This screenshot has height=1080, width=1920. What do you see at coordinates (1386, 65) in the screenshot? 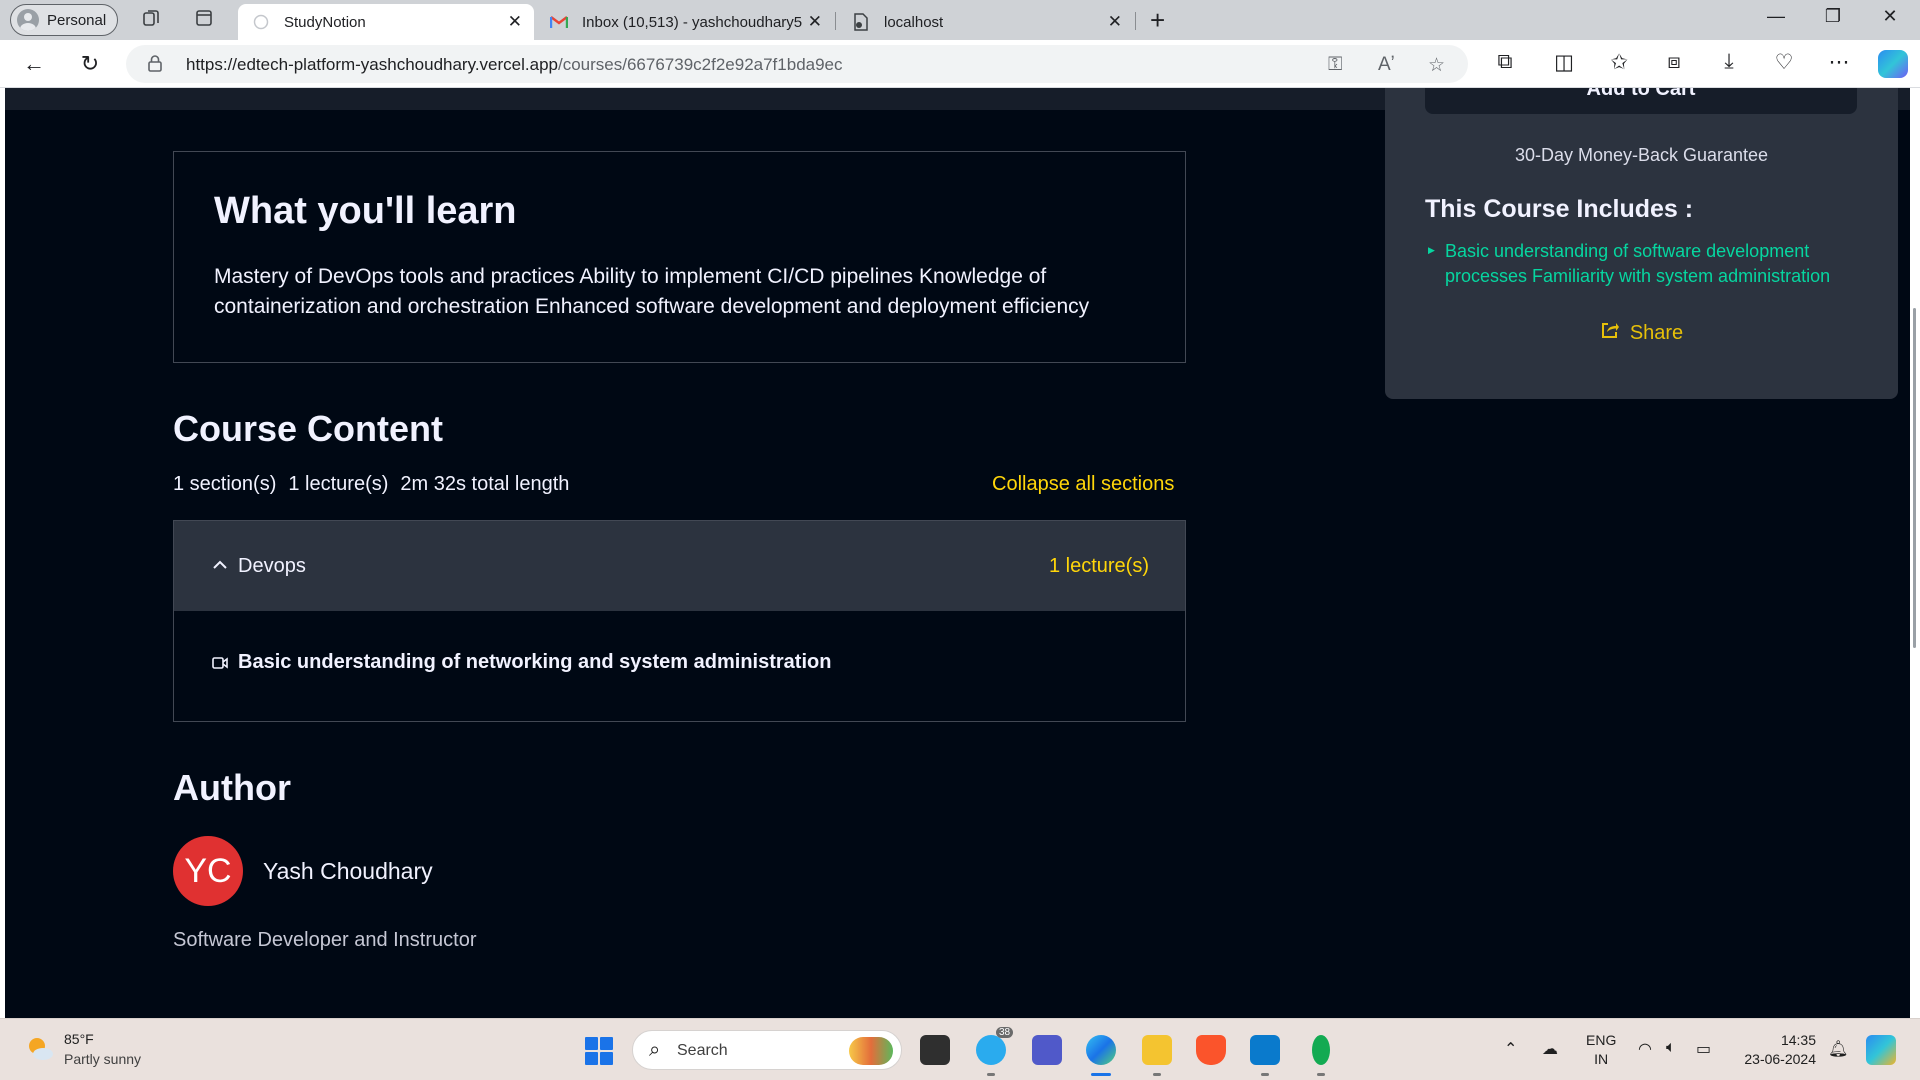
I see `read-aloud-icon: Aʼ` at bounding box center [1386, 65].